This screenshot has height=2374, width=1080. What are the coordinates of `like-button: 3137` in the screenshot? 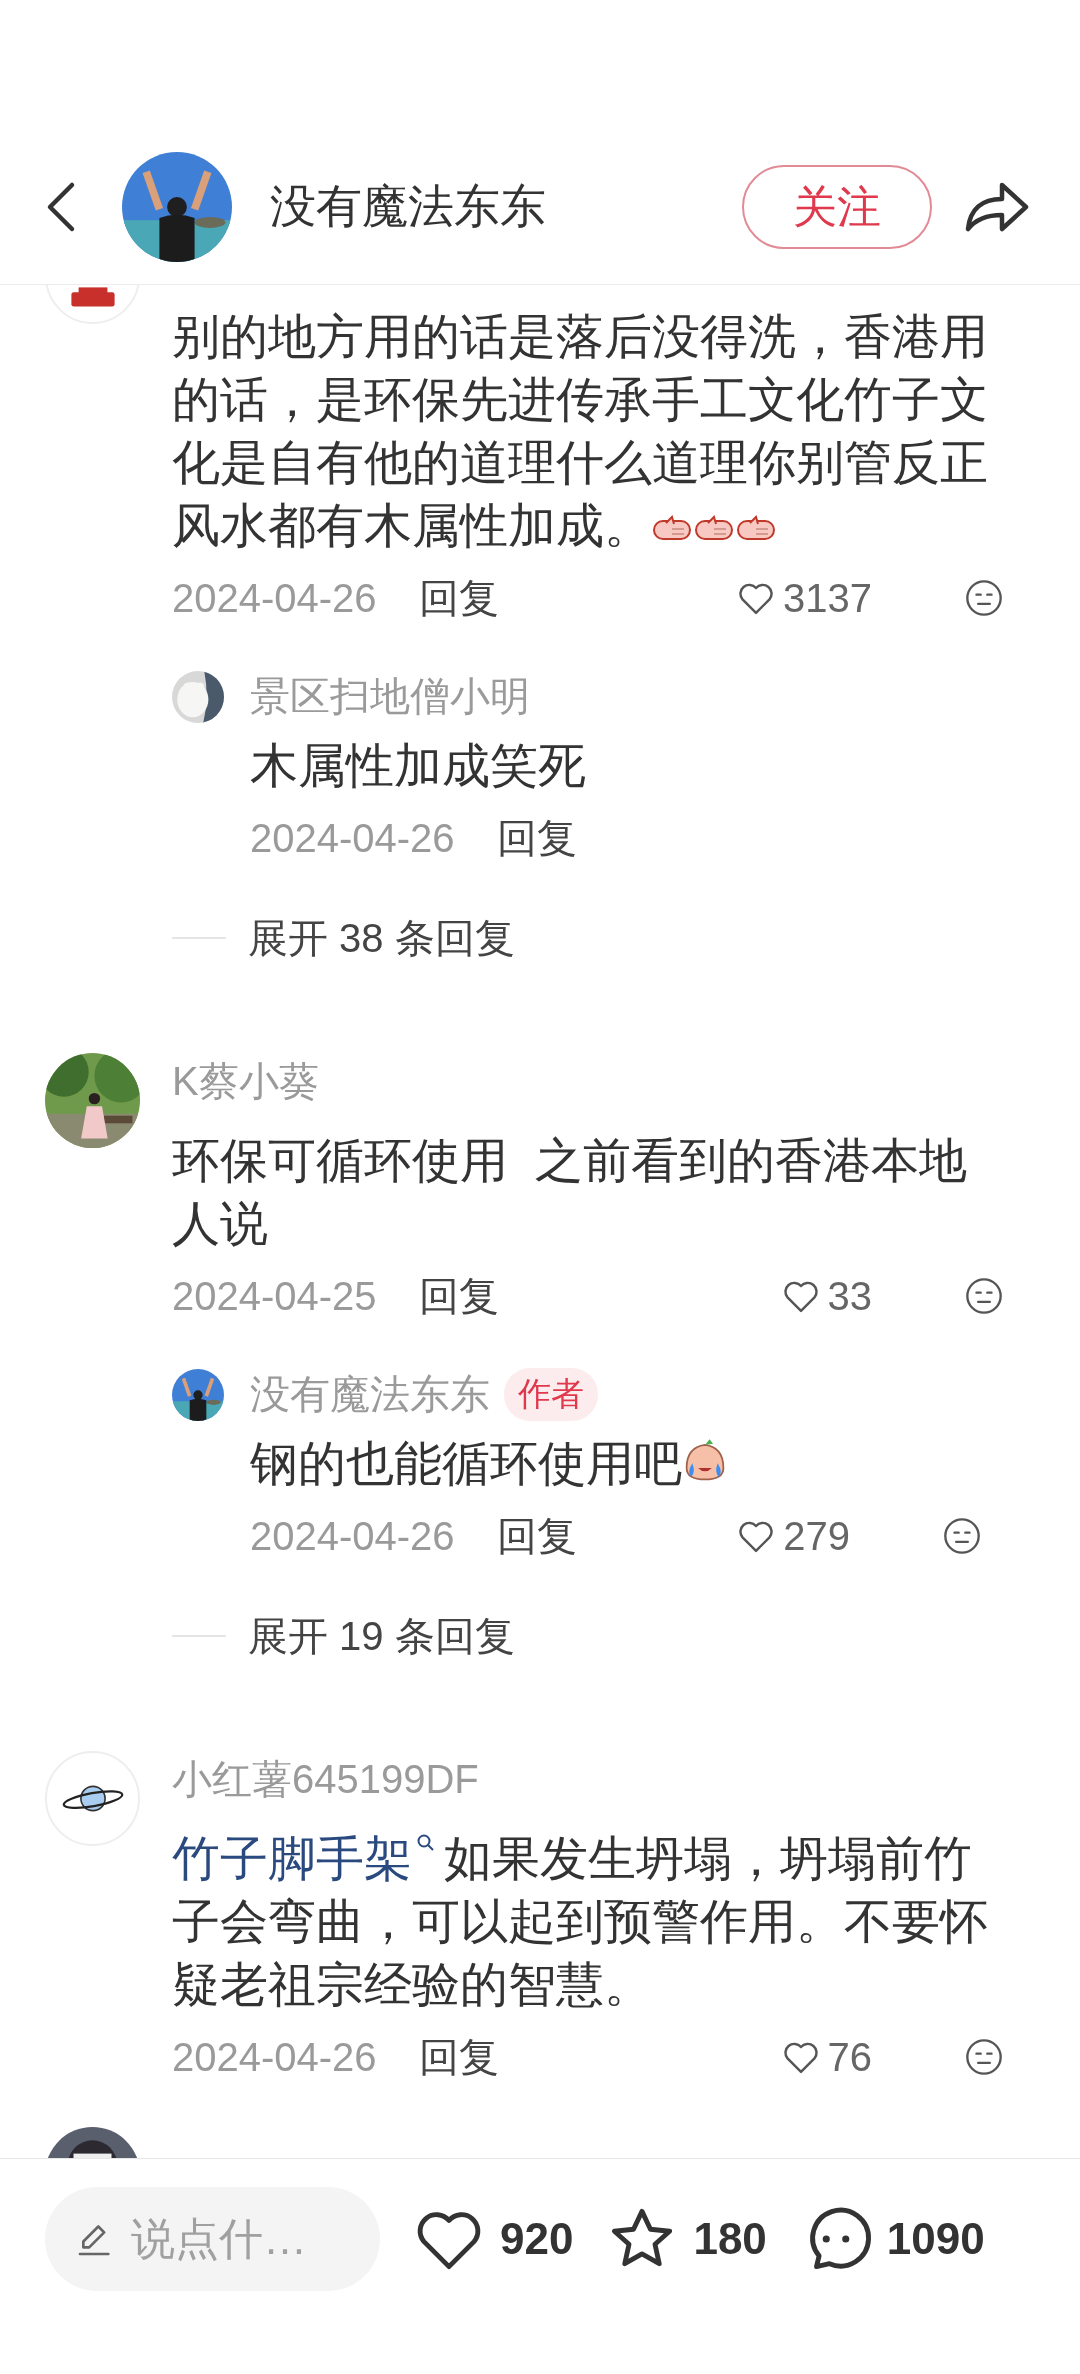 It's located at (803, 598).